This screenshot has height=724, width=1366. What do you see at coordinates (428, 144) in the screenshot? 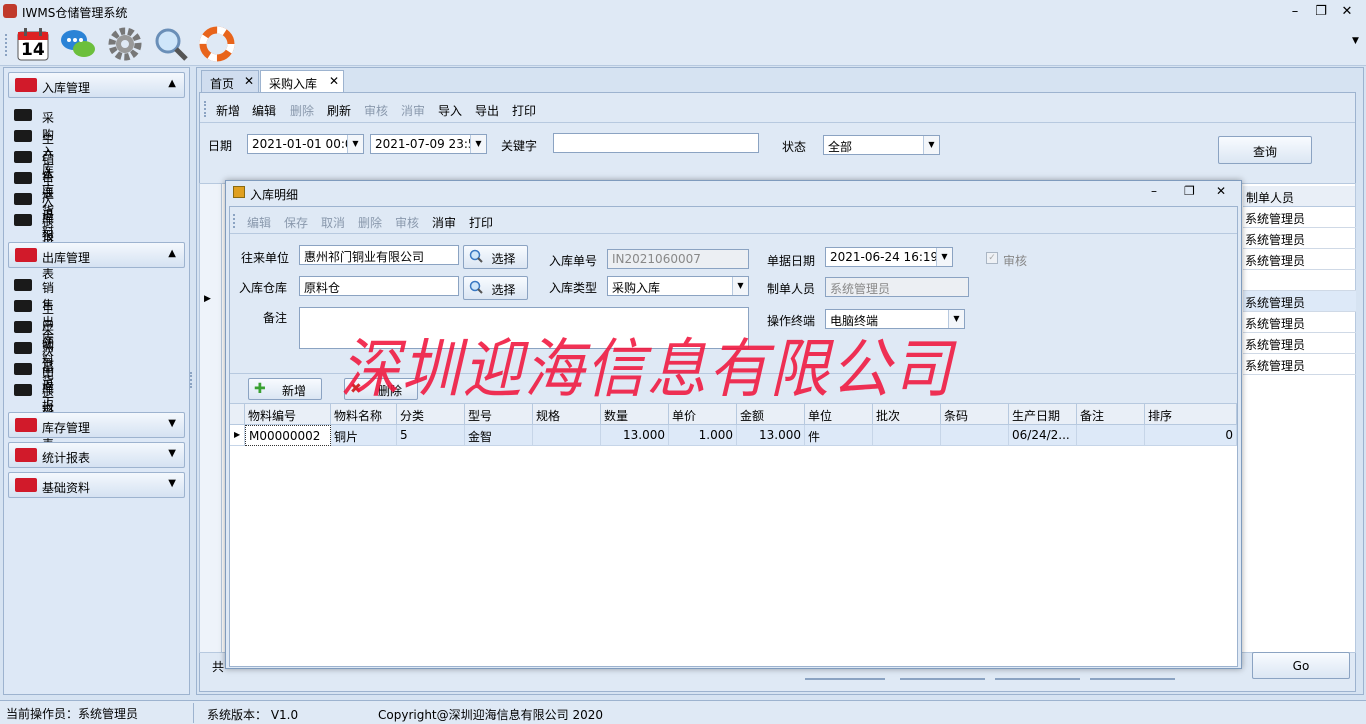
I see `date-to-picker: 2021-07-09 23:5 ▼` at bounding box center [428, 144].